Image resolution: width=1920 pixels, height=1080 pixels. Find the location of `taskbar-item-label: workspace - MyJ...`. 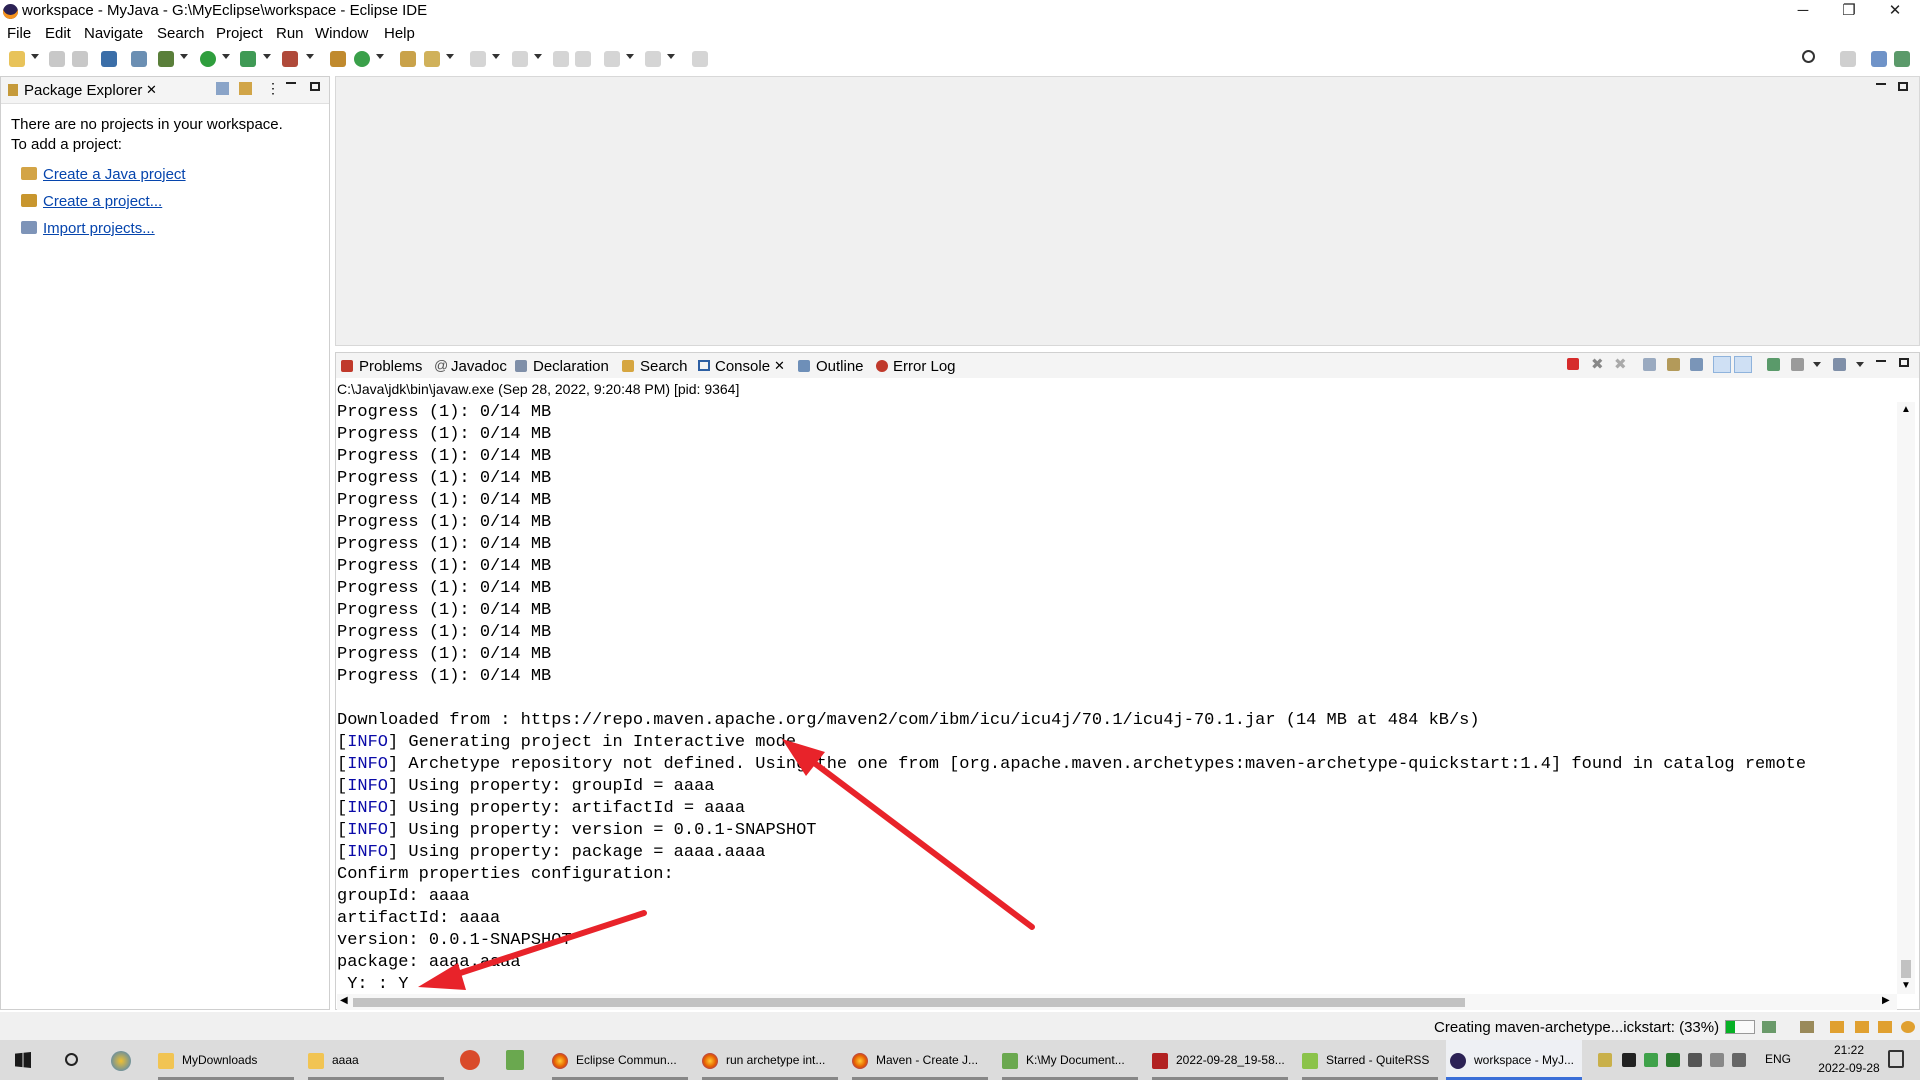

taskbar-item-label: workspace - MyJ... is located at coordinates (1524, 1060).